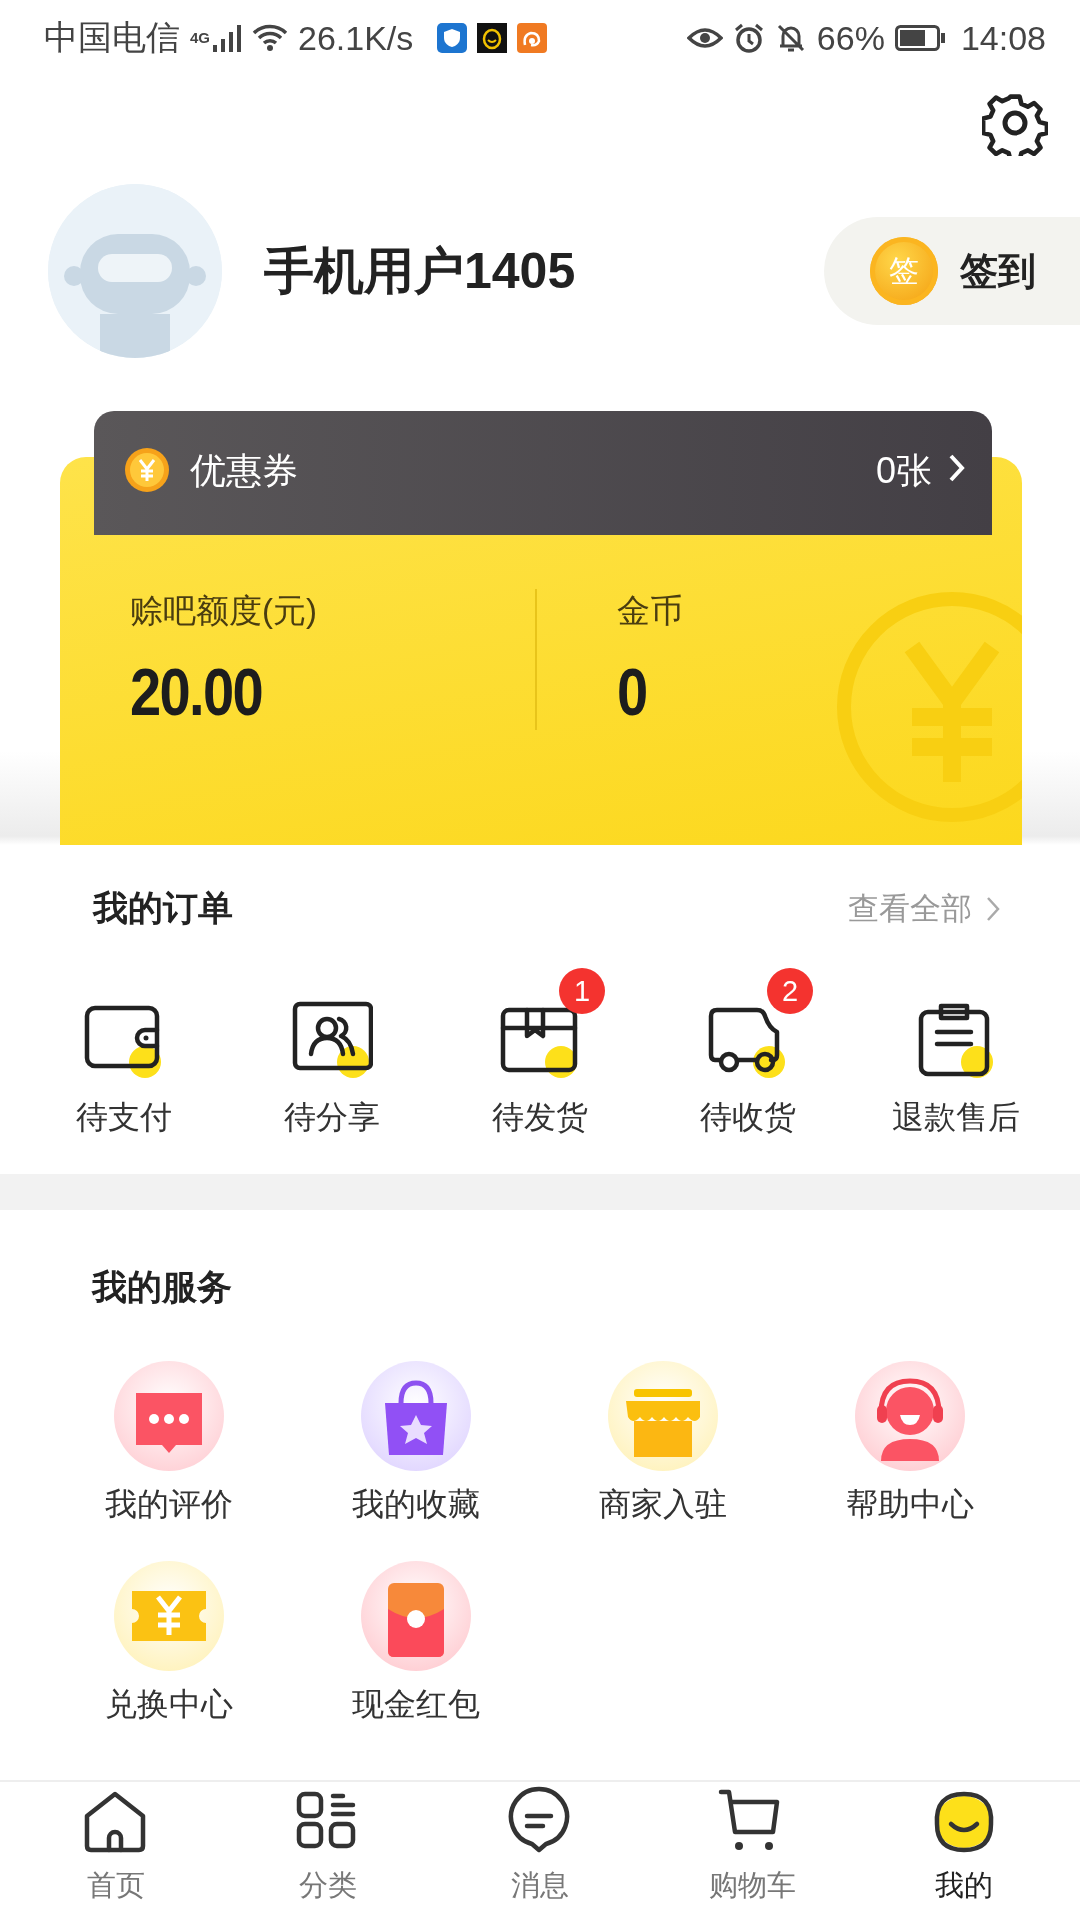 The height and width of the screenshot is (1920, 1080). What do you see at coordinates (163, 908) in the screenshot?
I see `section-title: 我的订单` at bounding box center [163, 908].